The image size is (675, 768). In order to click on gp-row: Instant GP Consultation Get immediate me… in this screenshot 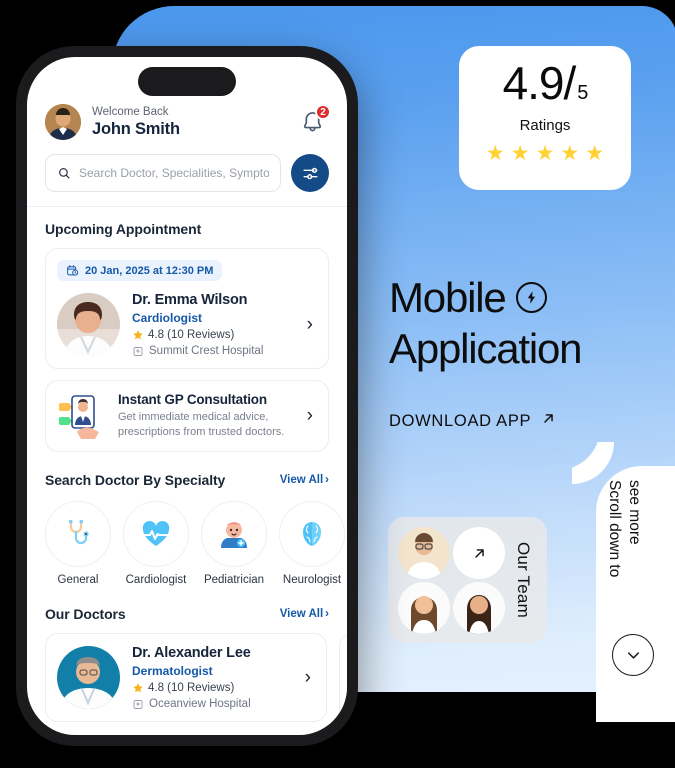, I will do `click(187, 416)`.